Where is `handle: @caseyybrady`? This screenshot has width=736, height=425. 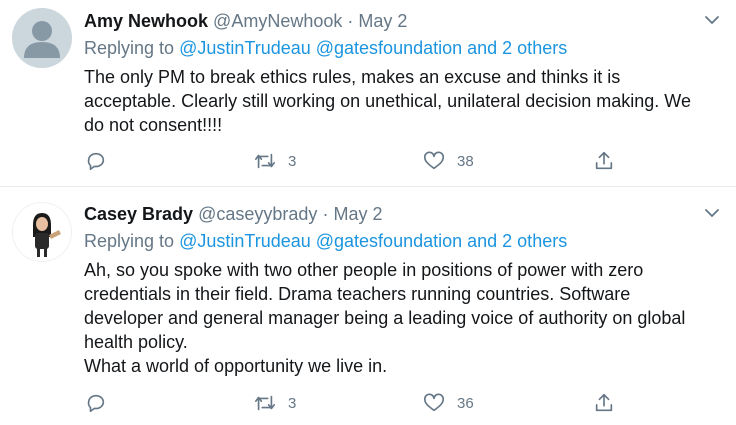 handle: @caseyybrady is located at coordinates (257, 214).